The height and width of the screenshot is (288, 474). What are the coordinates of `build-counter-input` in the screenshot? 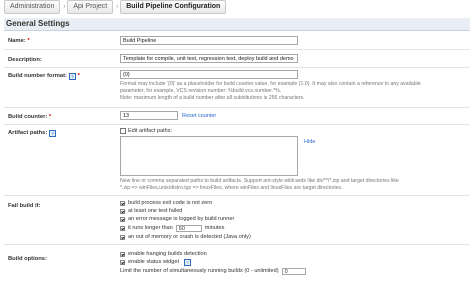 It's located at (149, 115).